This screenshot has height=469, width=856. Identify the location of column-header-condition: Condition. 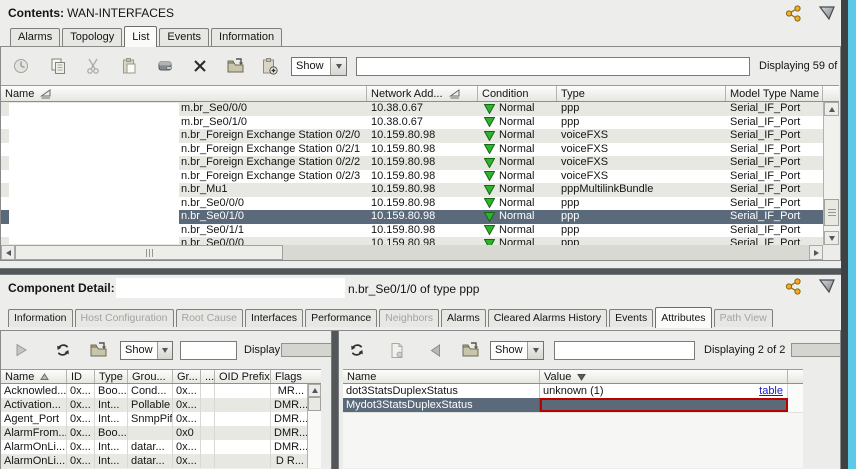
(517, 93).